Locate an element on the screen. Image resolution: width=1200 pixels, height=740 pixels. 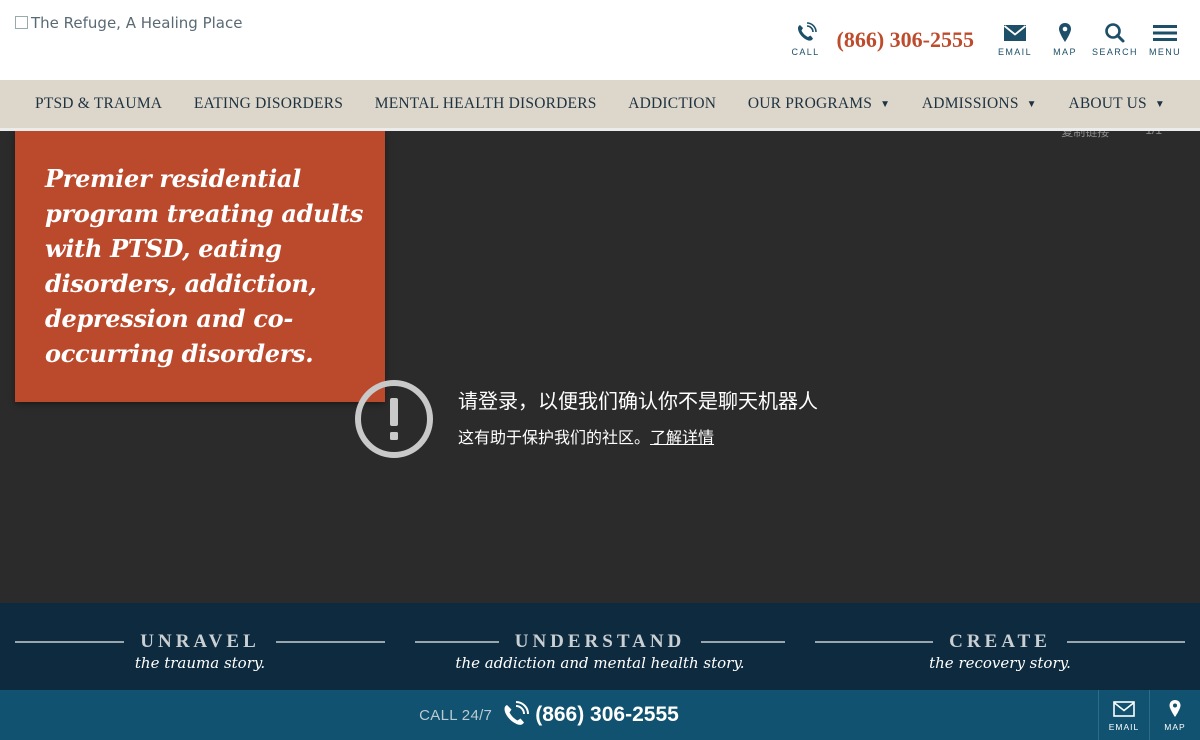
page-count-text: 1/1 is located at coordinates (1153, 135).